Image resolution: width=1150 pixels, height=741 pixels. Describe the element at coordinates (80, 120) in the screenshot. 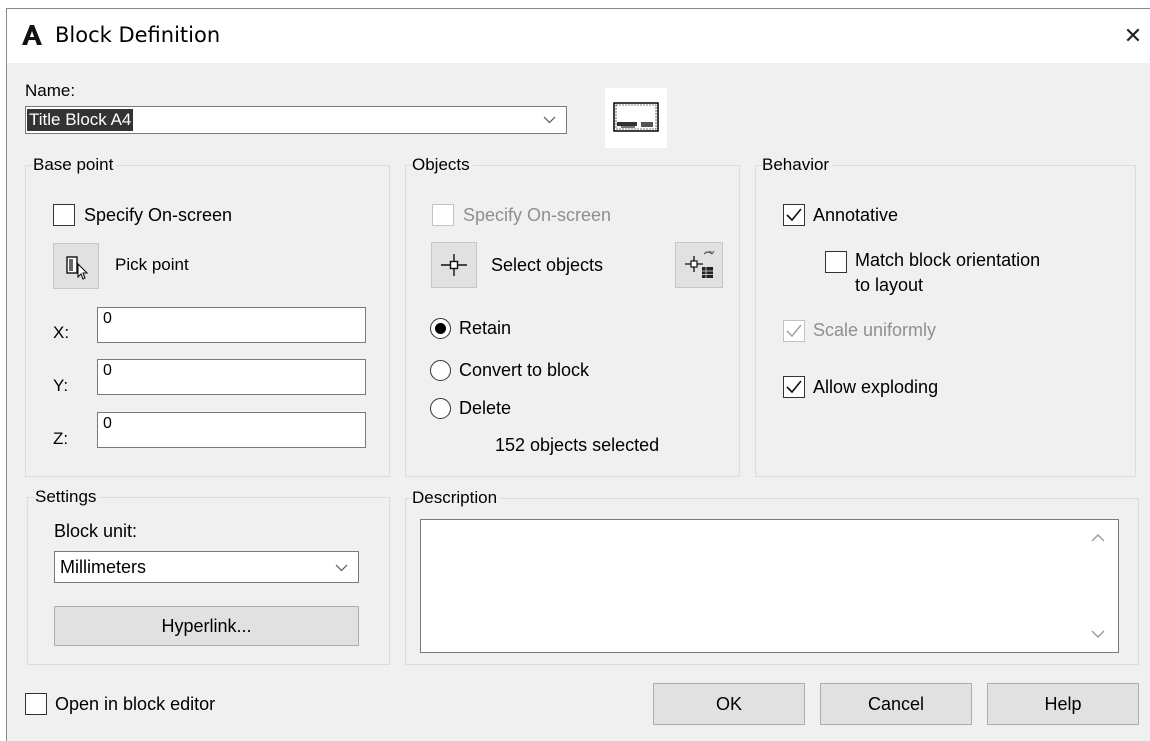

I see `name-value: Title Block A4` at that location.